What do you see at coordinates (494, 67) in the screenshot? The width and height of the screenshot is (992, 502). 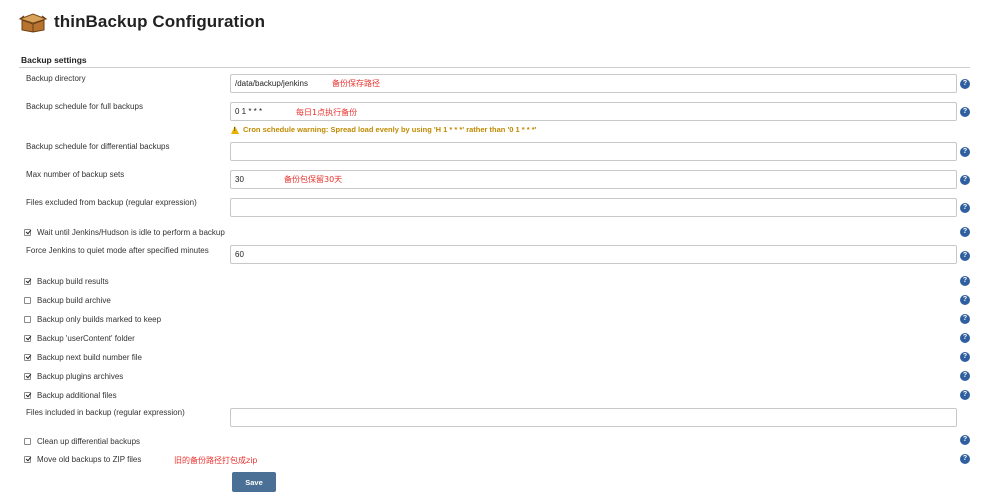 I see `section-divider` at bounding box center [494, 67].